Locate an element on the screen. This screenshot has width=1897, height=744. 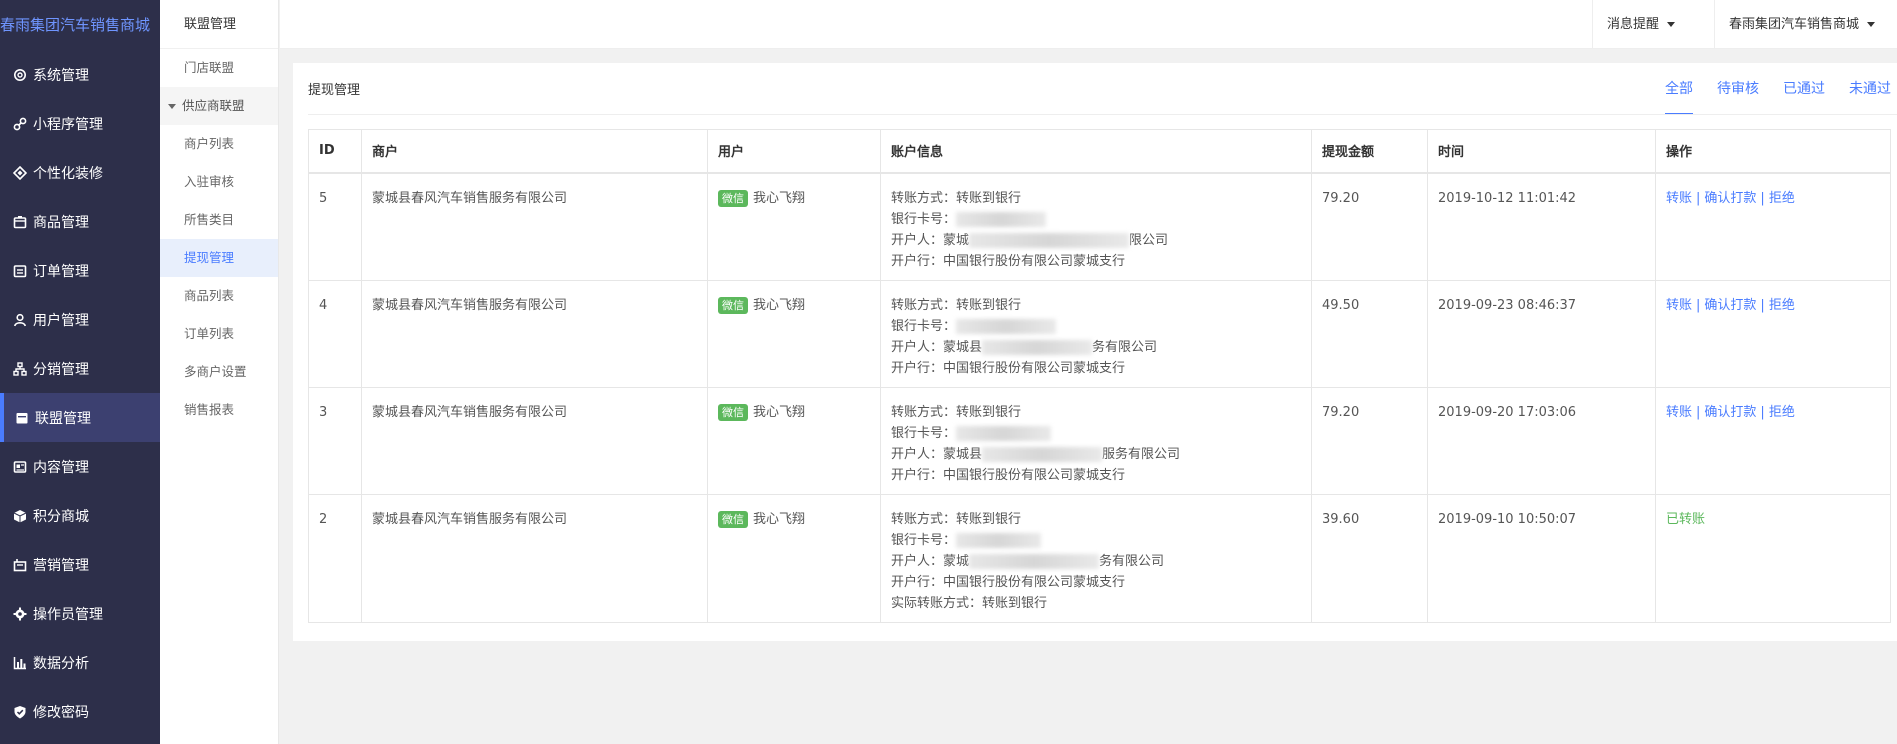
column-header-account-info: 账户信息 is located at coordinates (1096, 151).